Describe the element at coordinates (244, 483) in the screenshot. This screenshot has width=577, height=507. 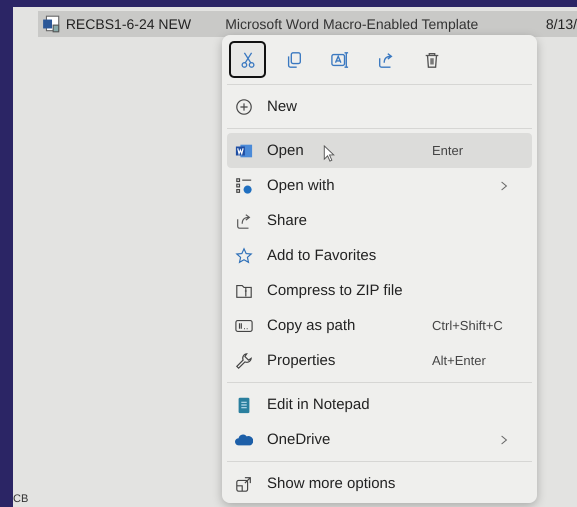
I see `show-more-icon` at that location.